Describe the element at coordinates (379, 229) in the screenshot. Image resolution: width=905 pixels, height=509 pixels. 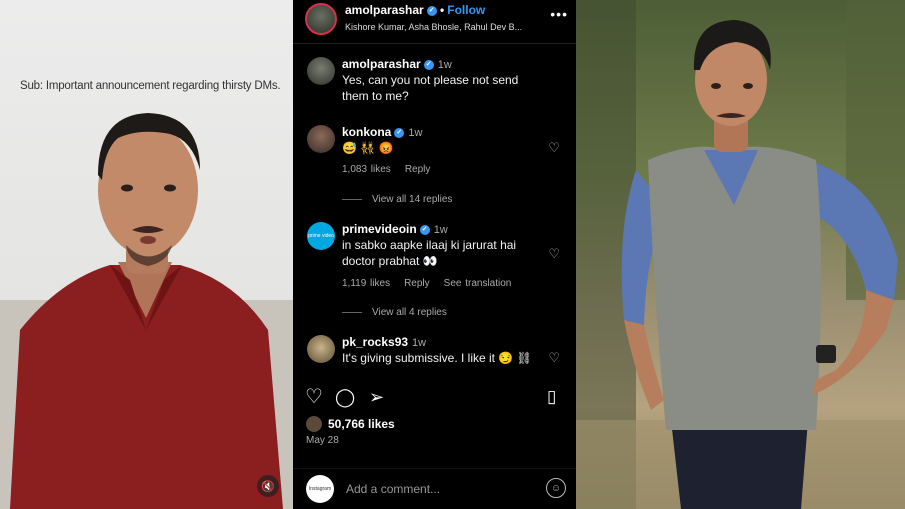
I see `commenter-username: primevideoin` at that location.